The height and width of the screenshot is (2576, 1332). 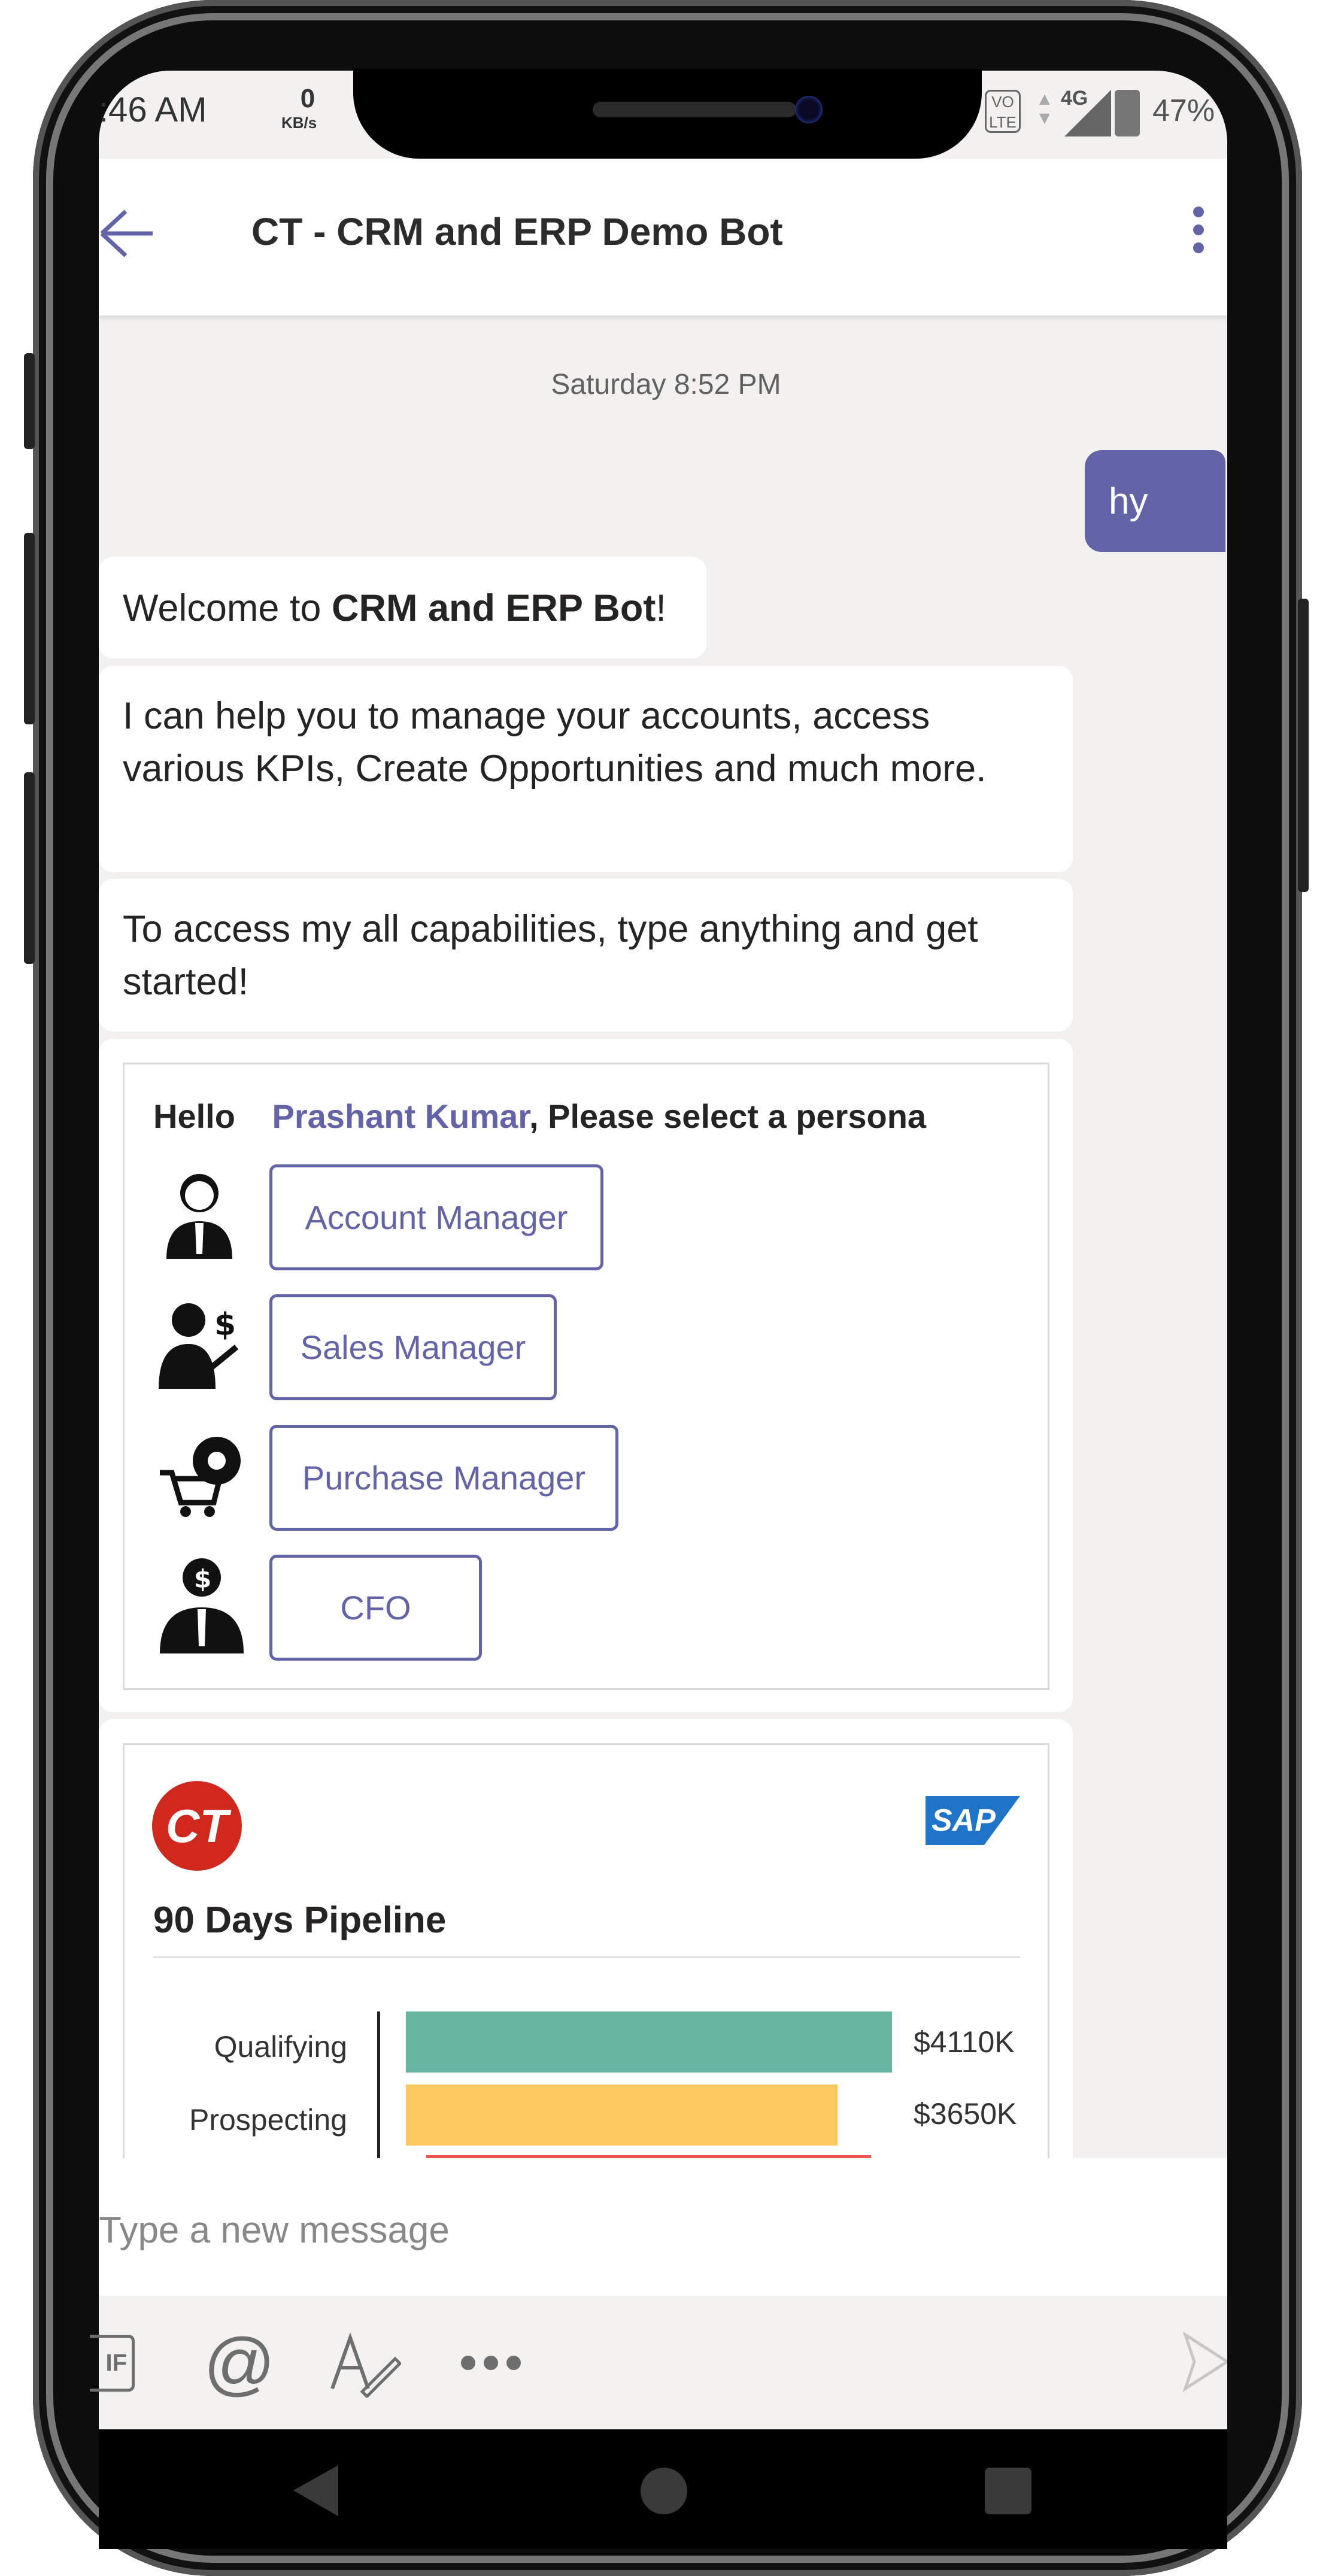 What do you see at coordinates (1204, 2362) in the screenshot?
I see `send-icon` at bounding box center [1204, 2362].